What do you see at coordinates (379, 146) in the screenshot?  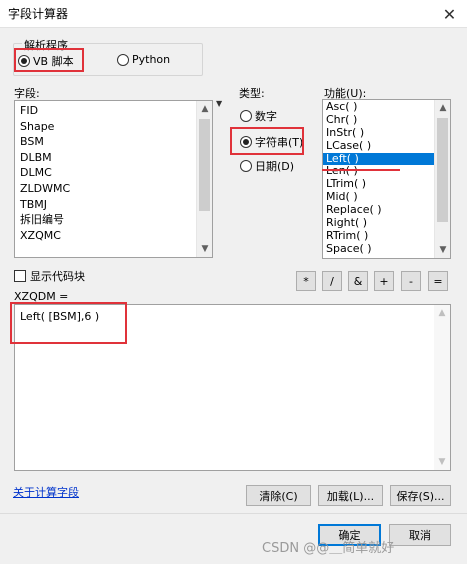 I see `list-item: LCase( )` at bounding box center [379, 146].